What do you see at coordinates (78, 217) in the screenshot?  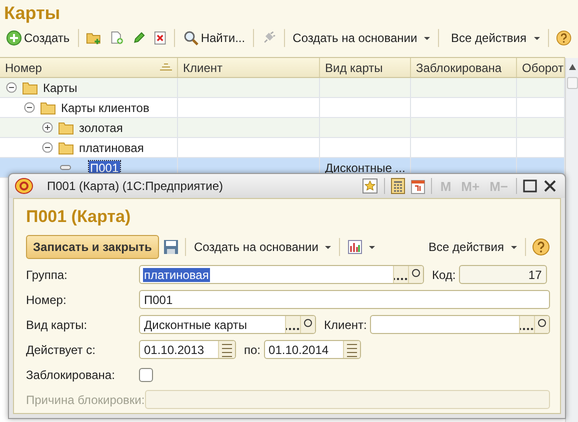 I see `form-heading: П001 (Карта)` at bounding box center [78, 217].